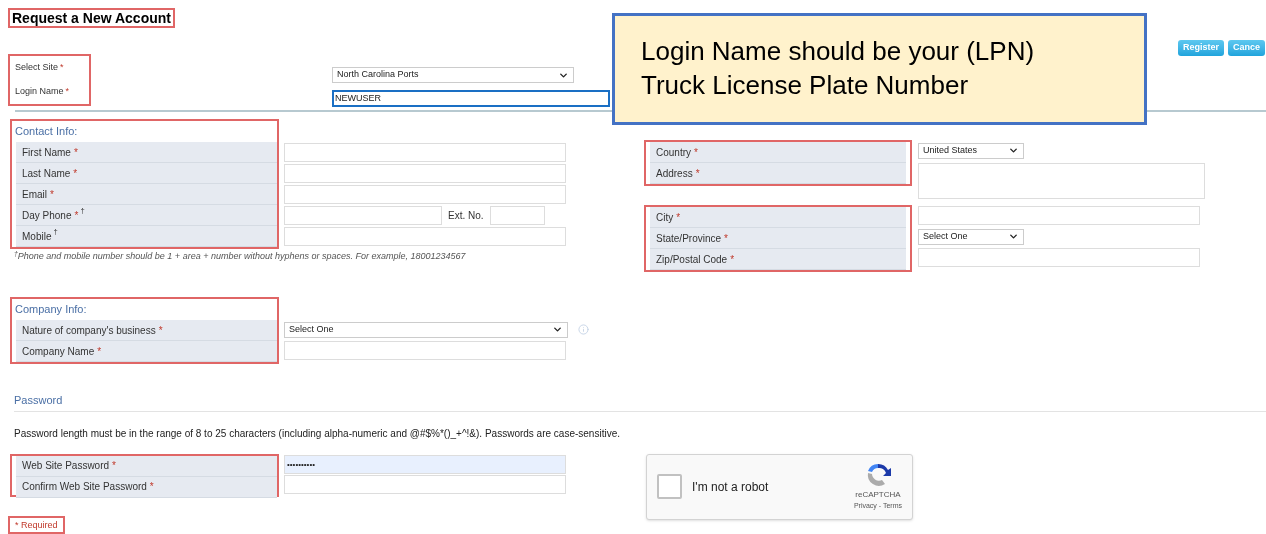  I want to click on info-icon, so click(583, 329).